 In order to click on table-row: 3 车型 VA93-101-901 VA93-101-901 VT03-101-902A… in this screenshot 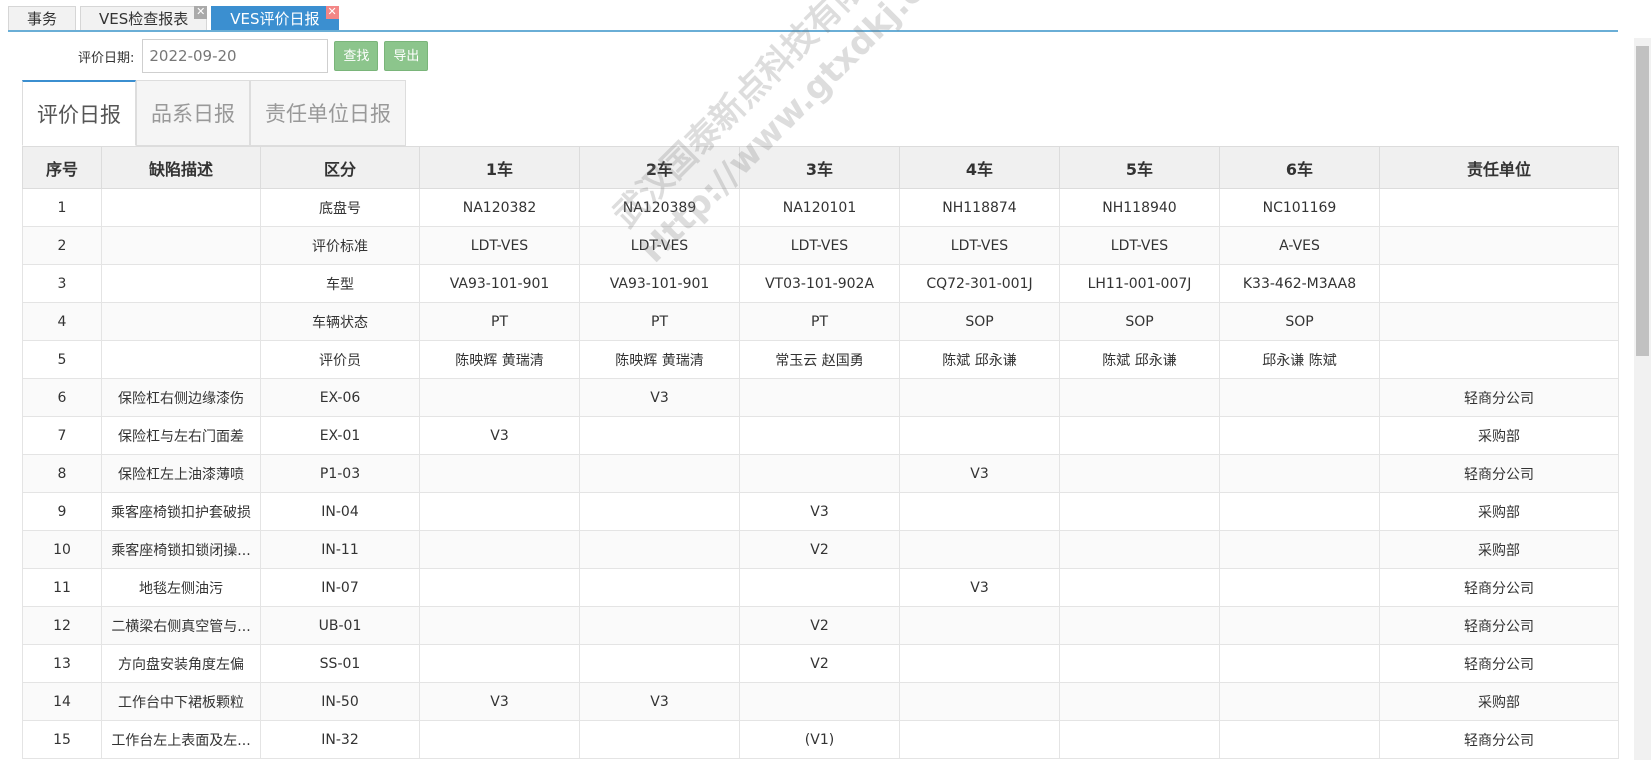, I will do `click(820, 283)`.